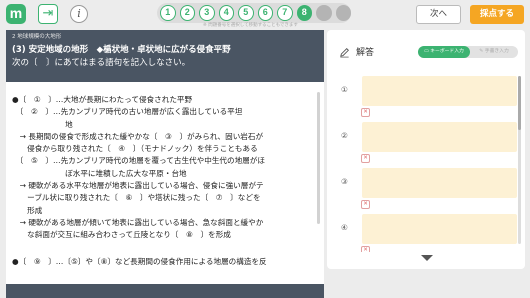 This screenshot has height=298, width=530. I want to click on step-8: 8, so click(304, 13).